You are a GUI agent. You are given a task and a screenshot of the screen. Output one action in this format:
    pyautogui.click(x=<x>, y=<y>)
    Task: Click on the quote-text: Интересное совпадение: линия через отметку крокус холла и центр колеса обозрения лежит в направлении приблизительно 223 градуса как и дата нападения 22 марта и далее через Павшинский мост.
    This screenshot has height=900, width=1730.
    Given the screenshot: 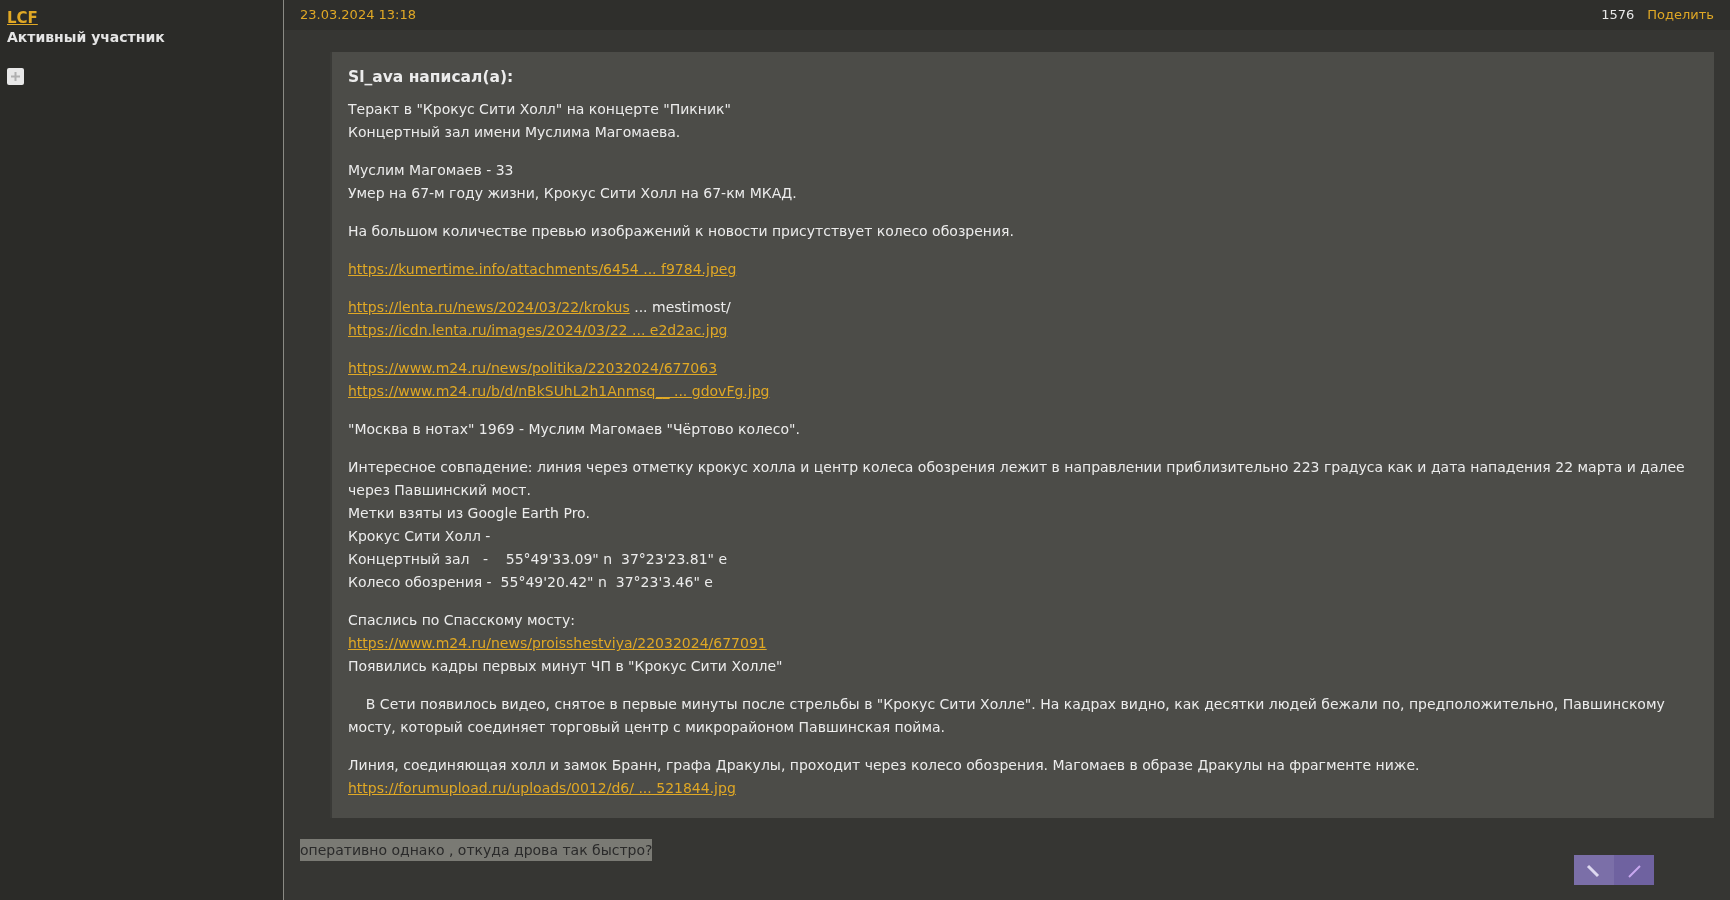 What is the action you would take?
    pyautogui.click(x=1017, y=478)
    